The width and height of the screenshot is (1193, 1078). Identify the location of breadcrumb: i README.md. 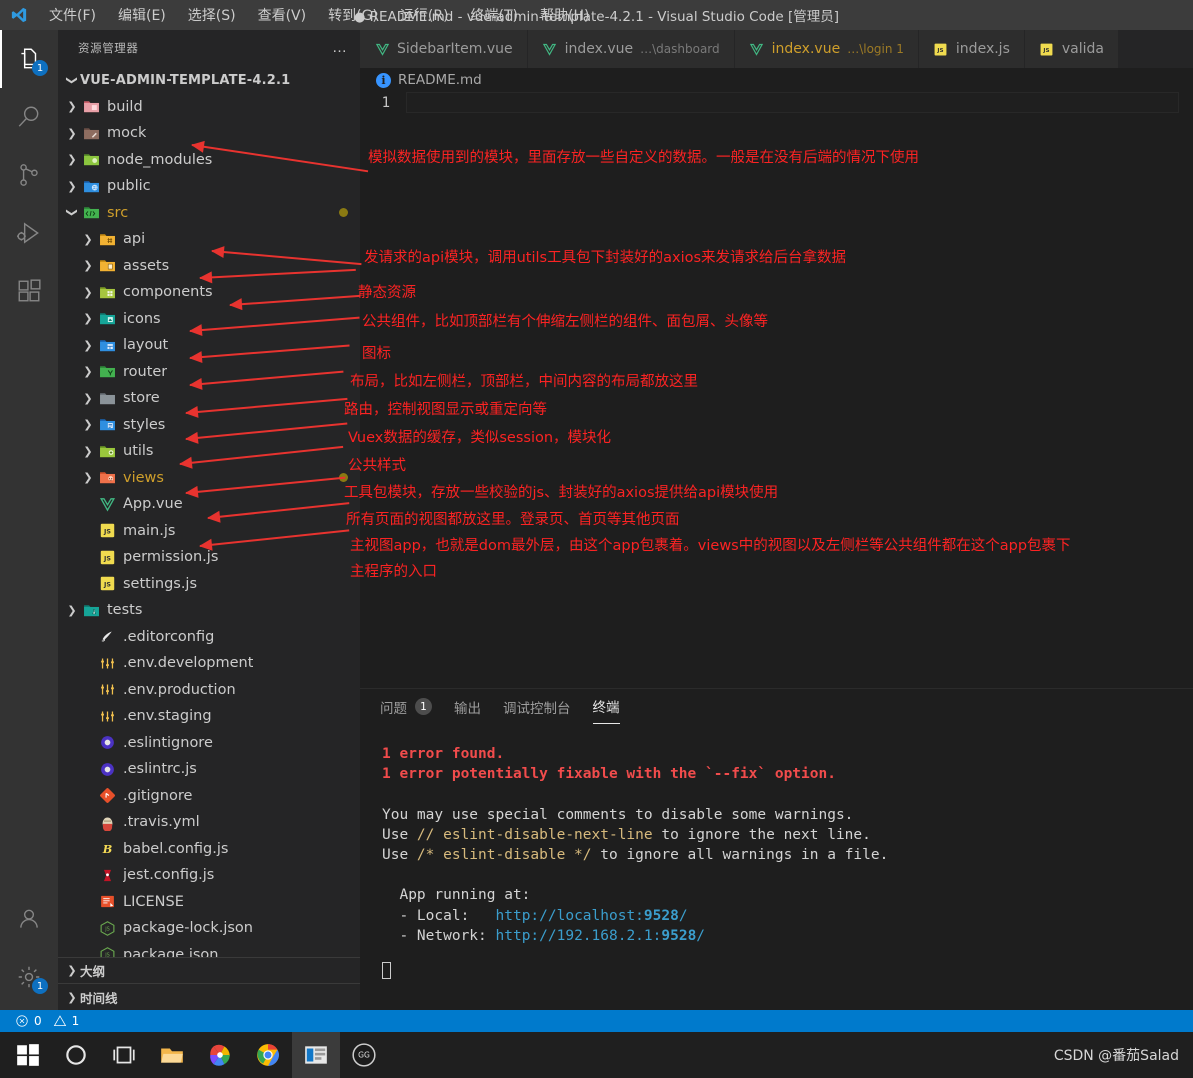
(776, 80).